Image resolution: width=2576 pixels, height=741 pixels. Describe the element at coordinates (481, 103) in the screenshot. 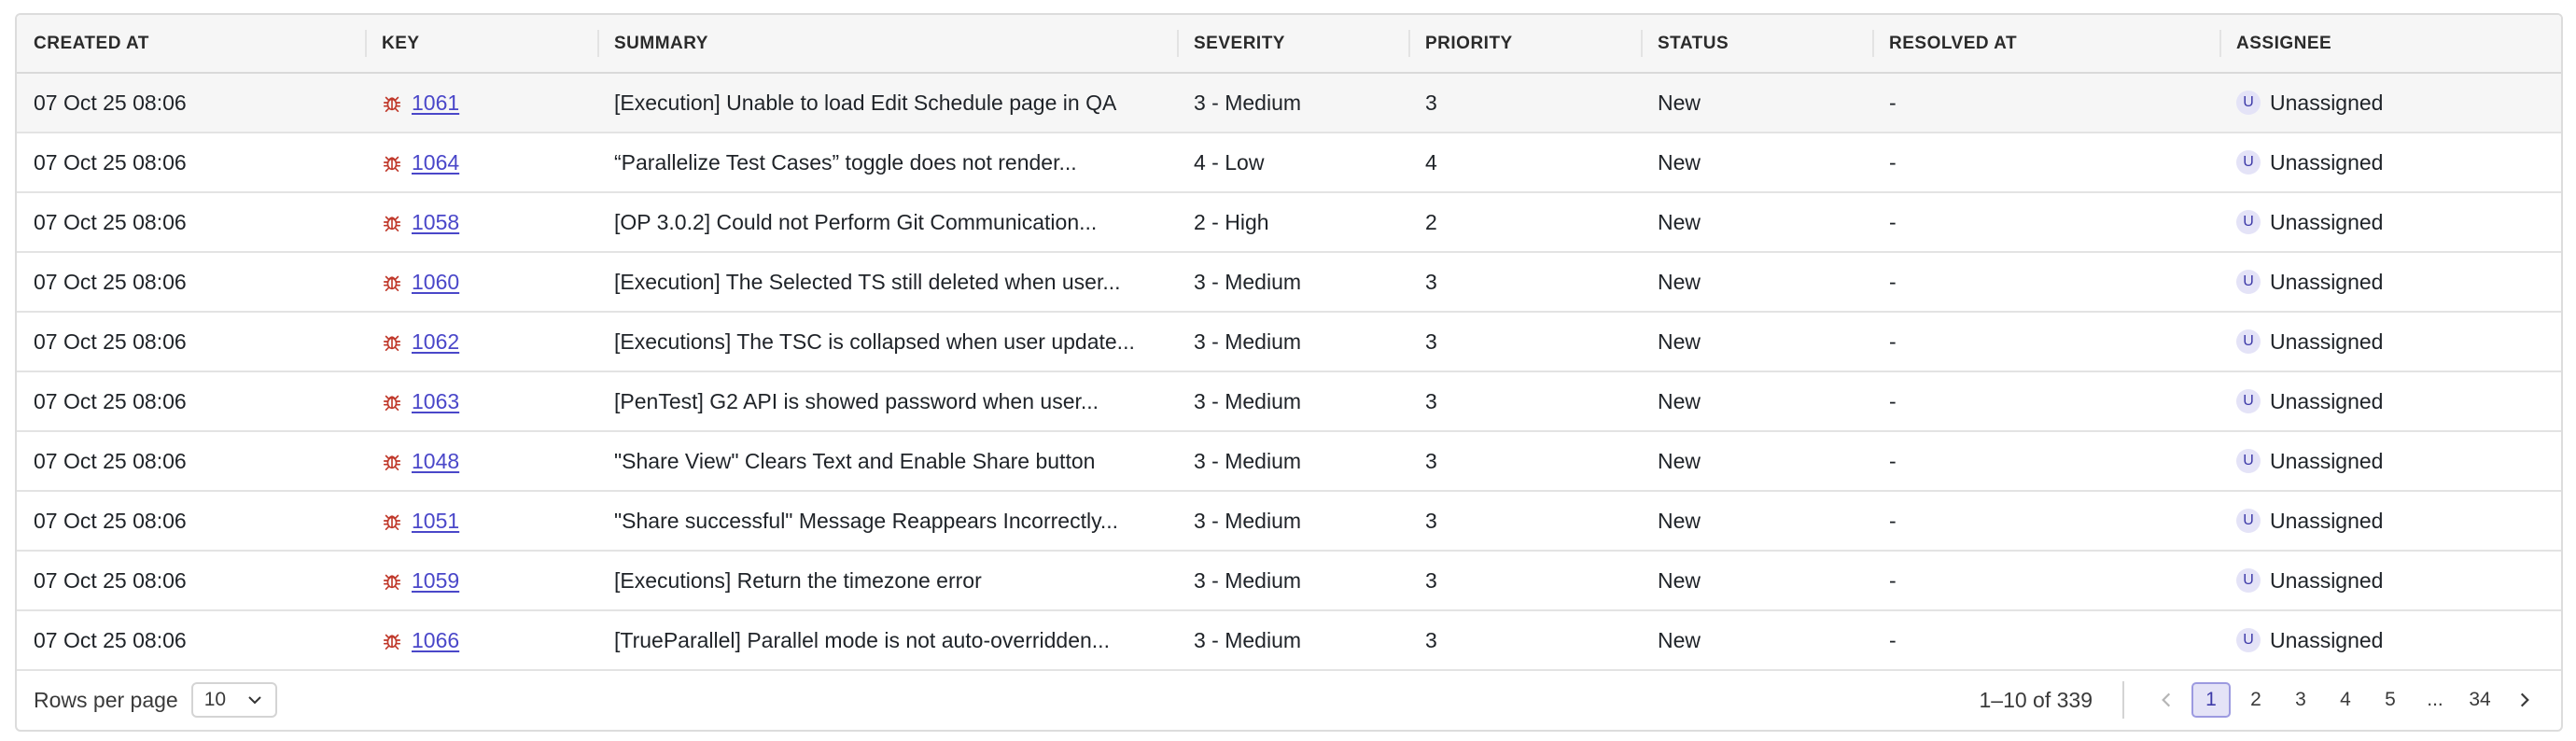

I see `key-cell: 1061` at that location.